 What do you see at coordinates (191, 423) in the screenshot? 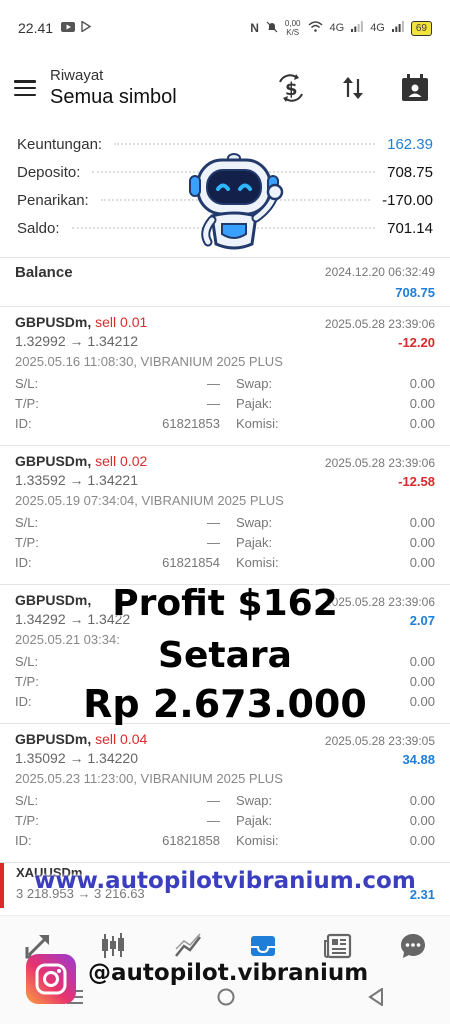
I see `id-value: 61821853` at bounding box center [191, 423].